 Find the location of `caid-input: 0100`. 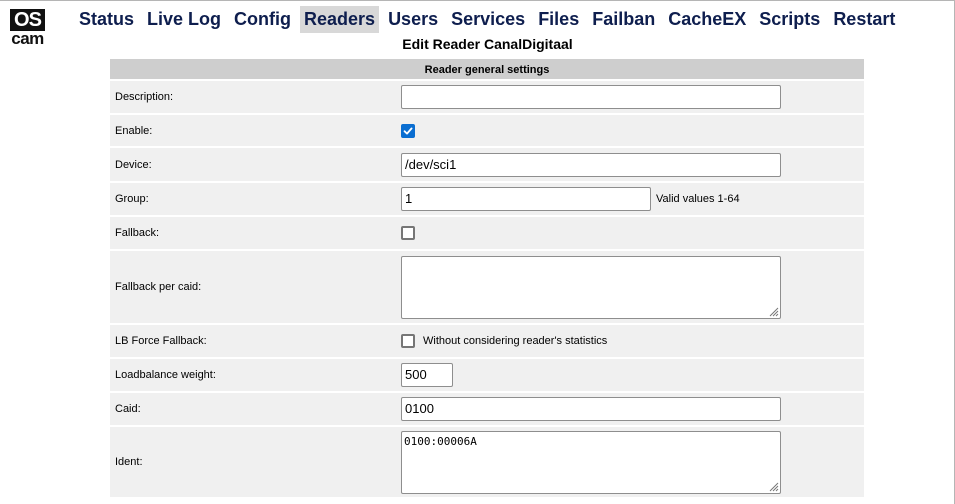

caid-input: 0100 is located at coordinates (591, 409).